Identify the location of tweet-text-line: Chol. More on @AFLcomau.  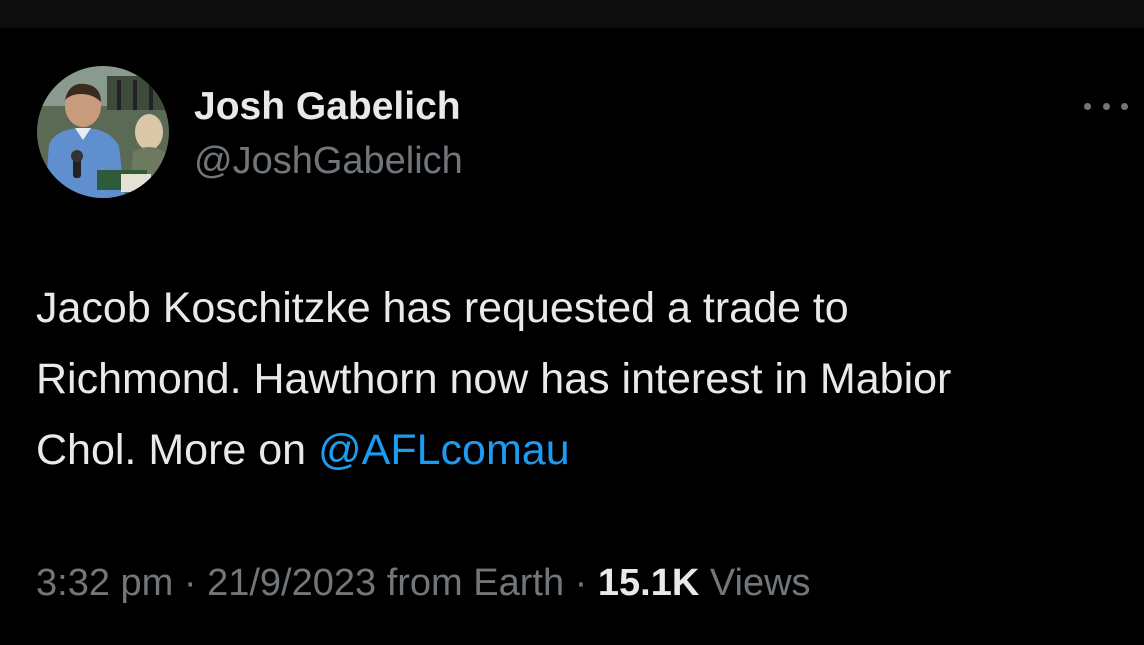
(588, 450).